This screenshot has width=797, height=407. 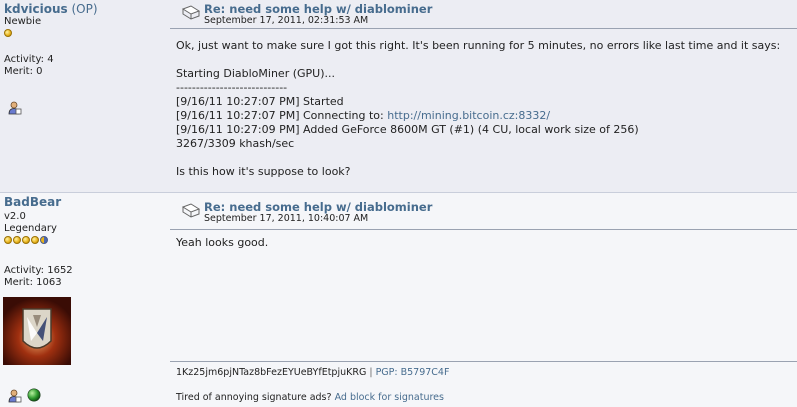 I want to click on activity-count: Activity: 4, so click(x=29, y=59).